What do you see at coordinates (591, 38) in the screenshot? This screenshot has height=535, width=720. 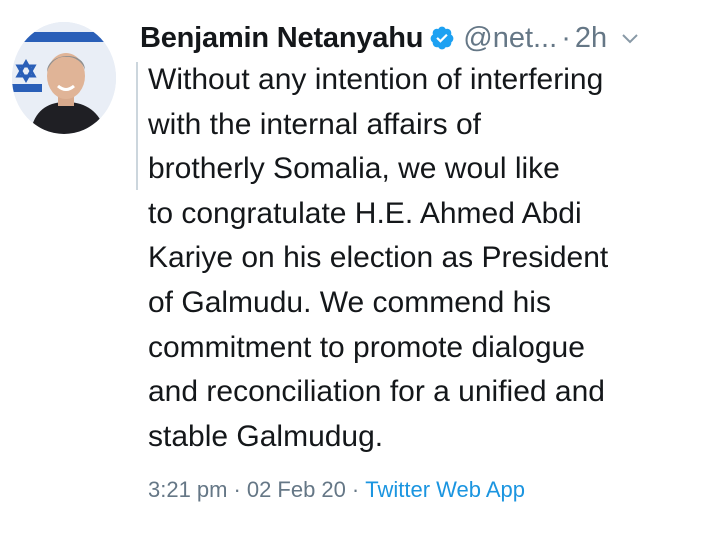 I see `relative-time: 2h` at bounding box center [591, 38].